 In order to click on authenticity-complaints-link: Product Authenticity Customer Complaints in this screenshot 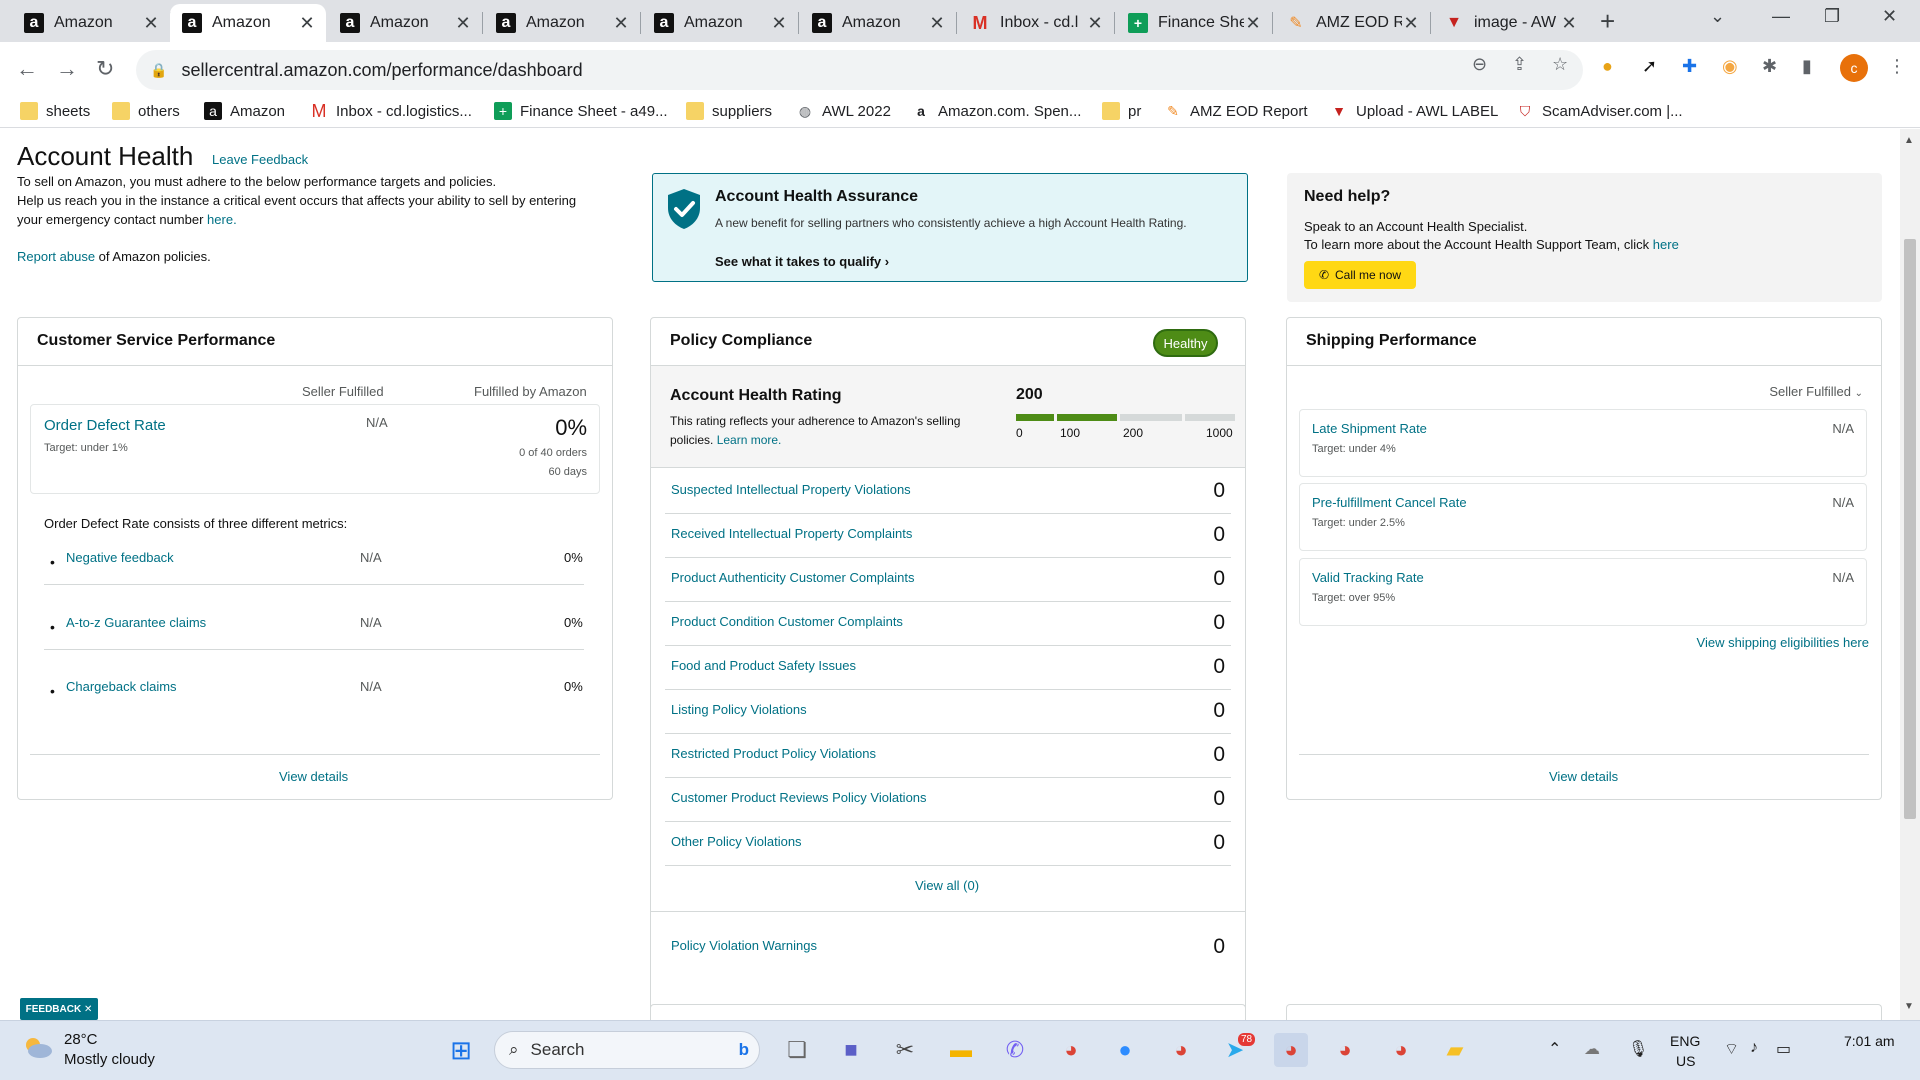, I will do `click(793, 577)`.